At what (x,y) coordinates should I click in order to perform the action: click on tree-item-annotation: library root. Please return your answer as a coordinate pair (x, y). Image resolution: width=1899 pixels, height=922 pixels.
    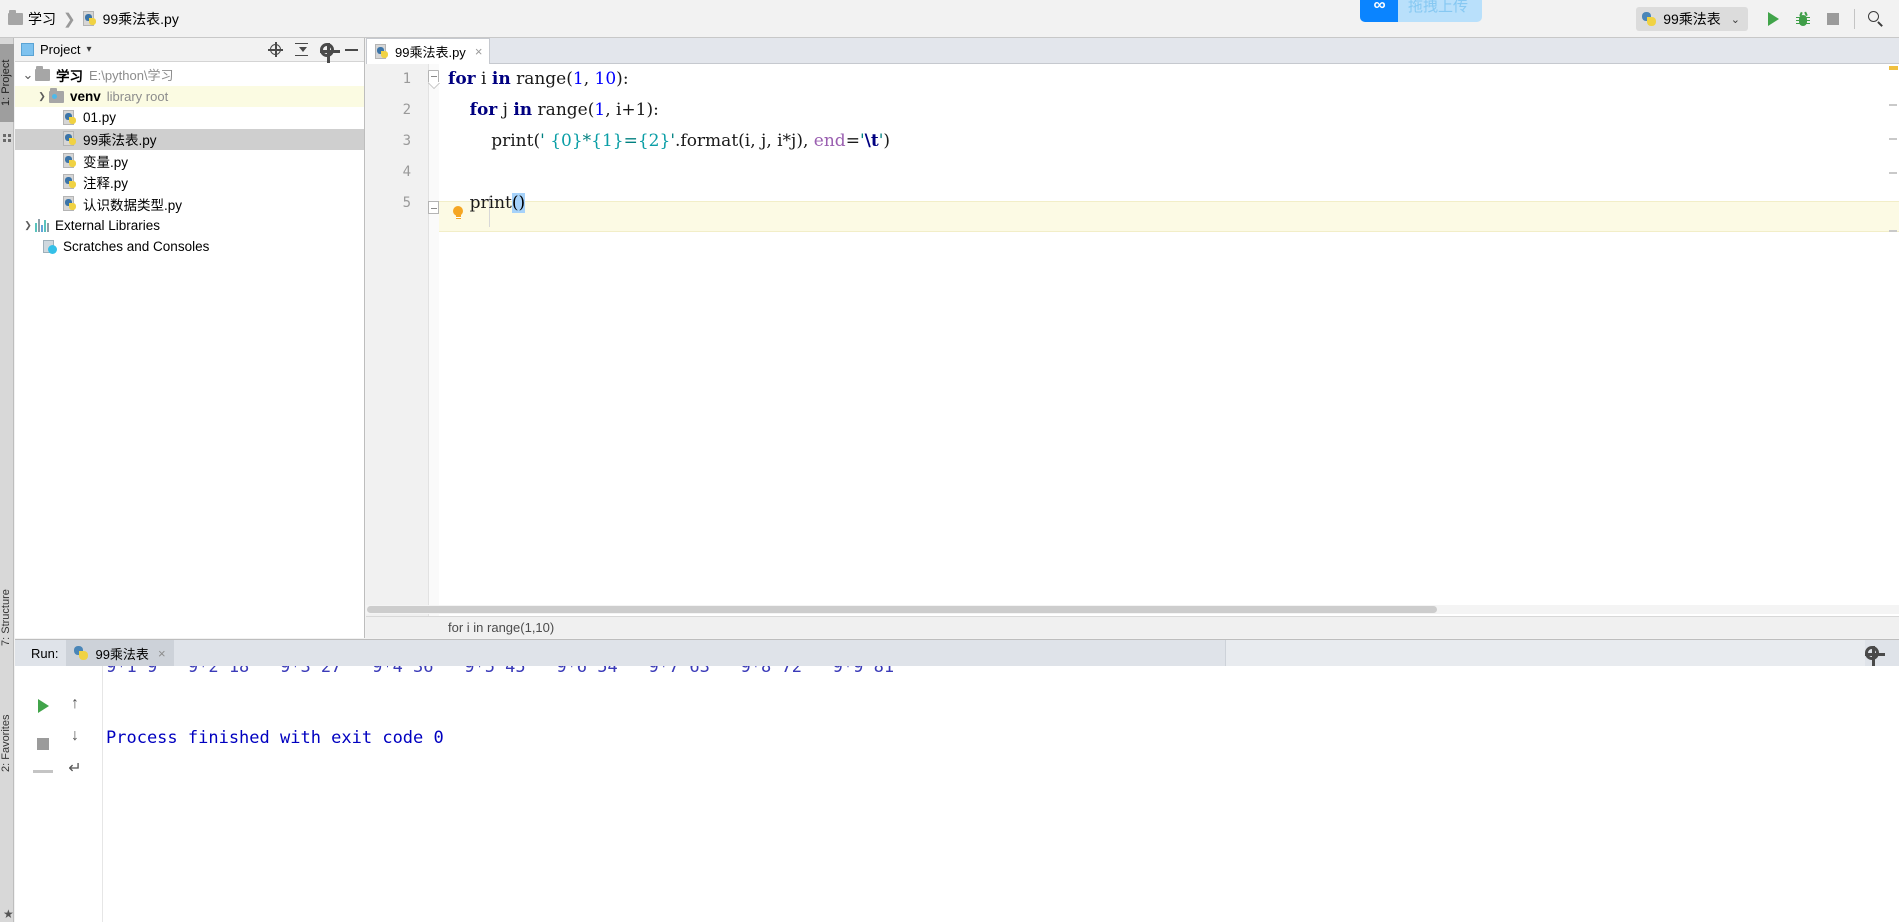
    Looking at the image, I should click on (137, 96).